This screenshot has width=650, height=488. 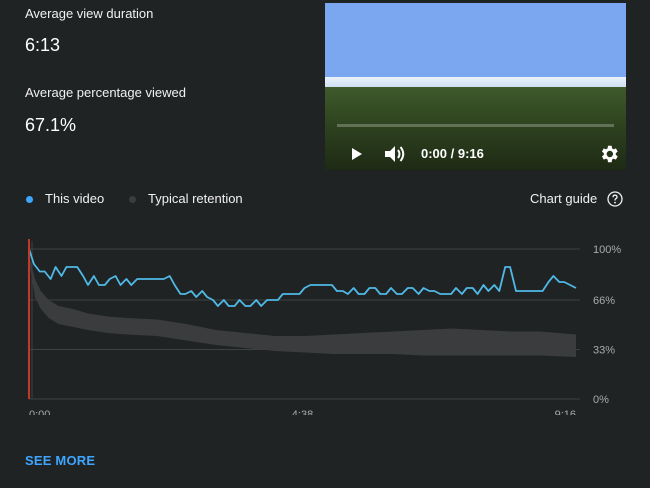 I want to click on x-tick-label: 4:38, so click(x=302, y=412).